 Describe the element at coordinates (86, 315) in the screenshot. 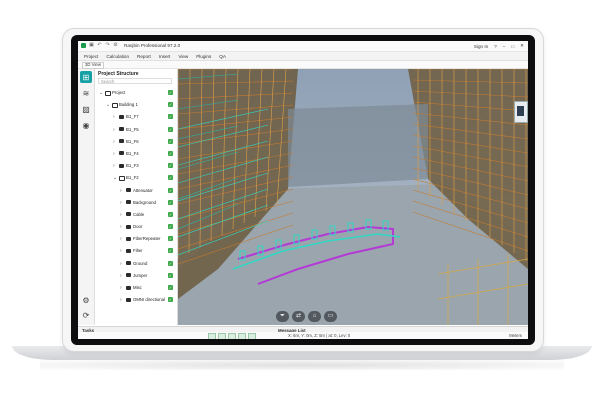

I see `sync-icon: ⟳` at that location.